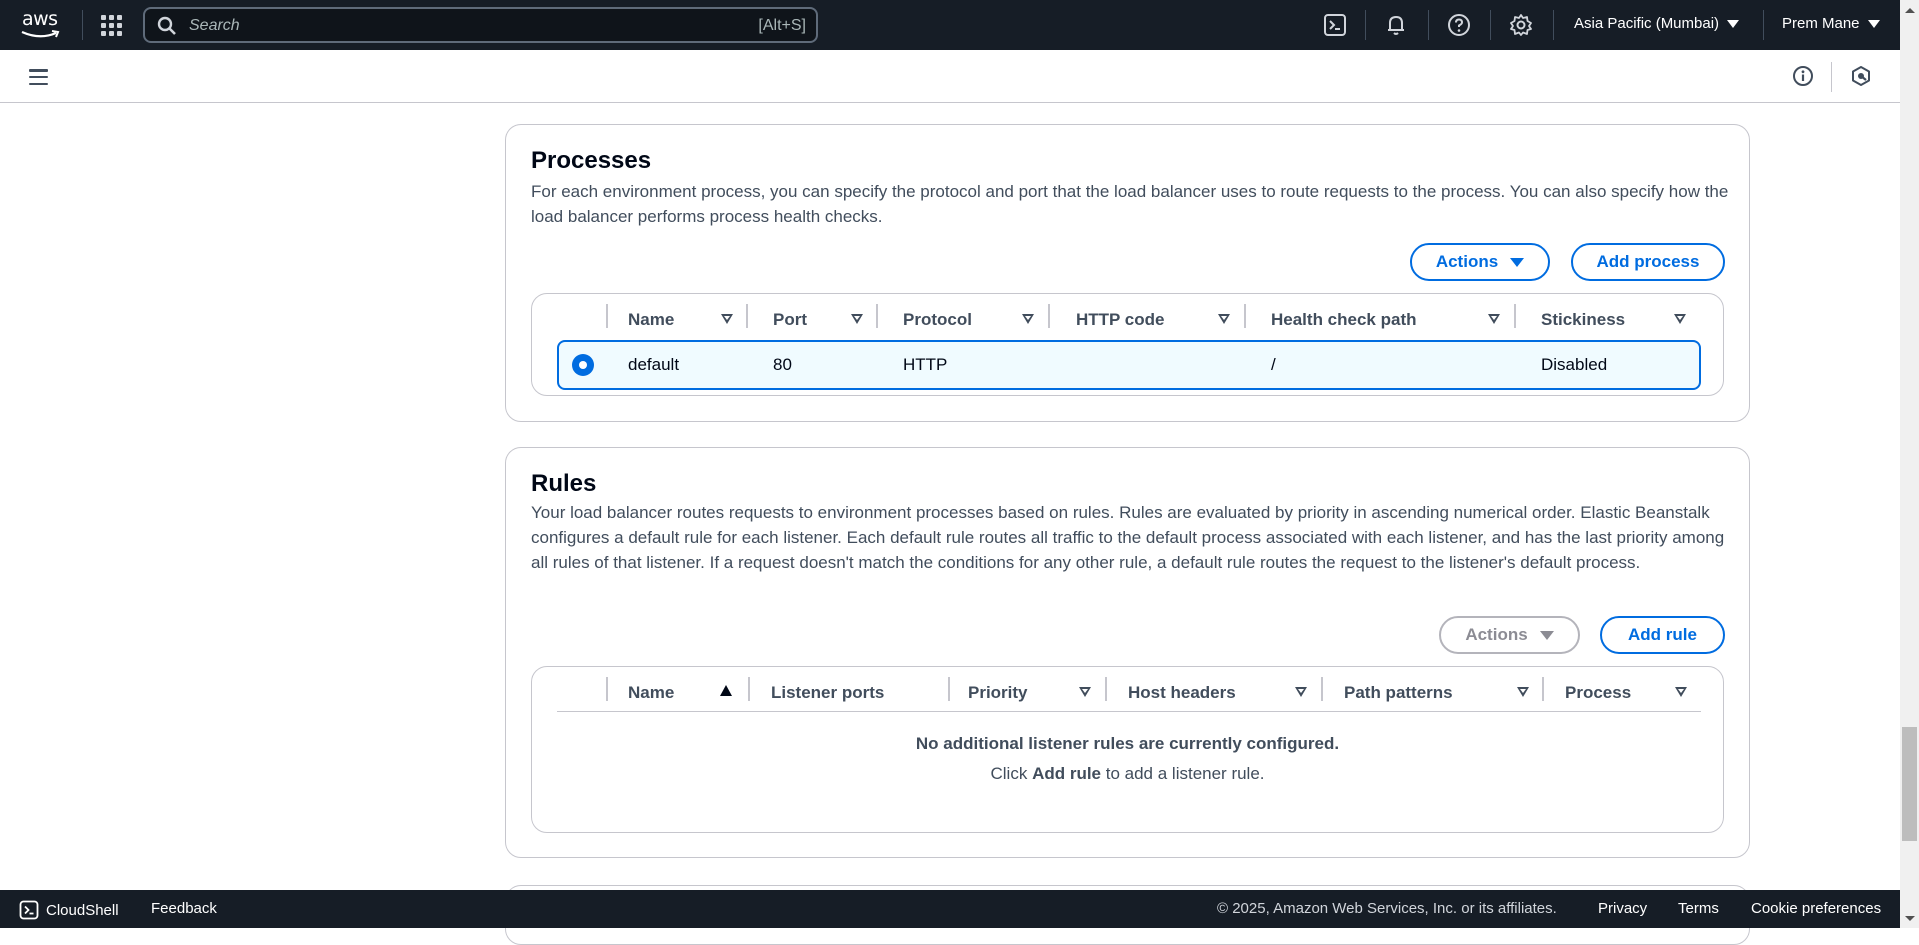 This screenshot has width=1919, height=945. I want to click on column-header-priority: Priority, so click(998, 693).